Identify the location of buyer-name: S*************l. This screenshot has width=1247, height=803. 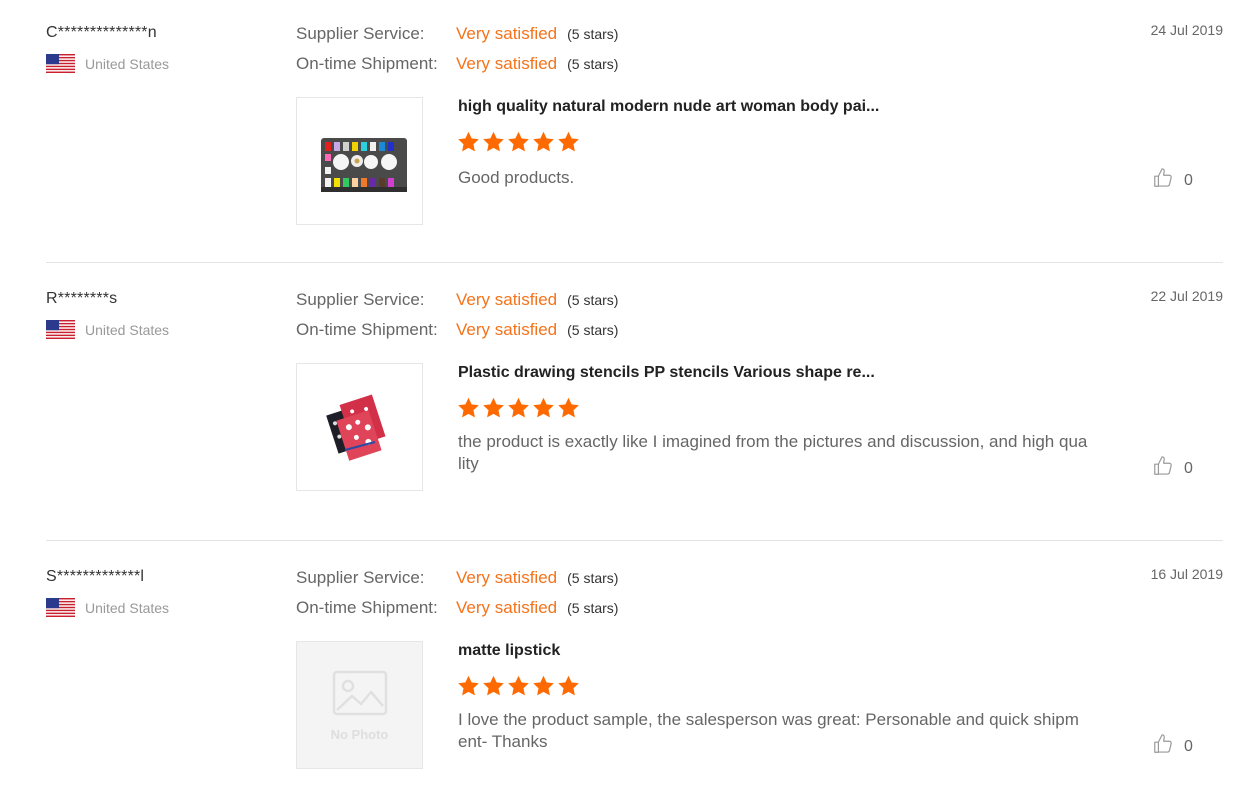
(95, 576).